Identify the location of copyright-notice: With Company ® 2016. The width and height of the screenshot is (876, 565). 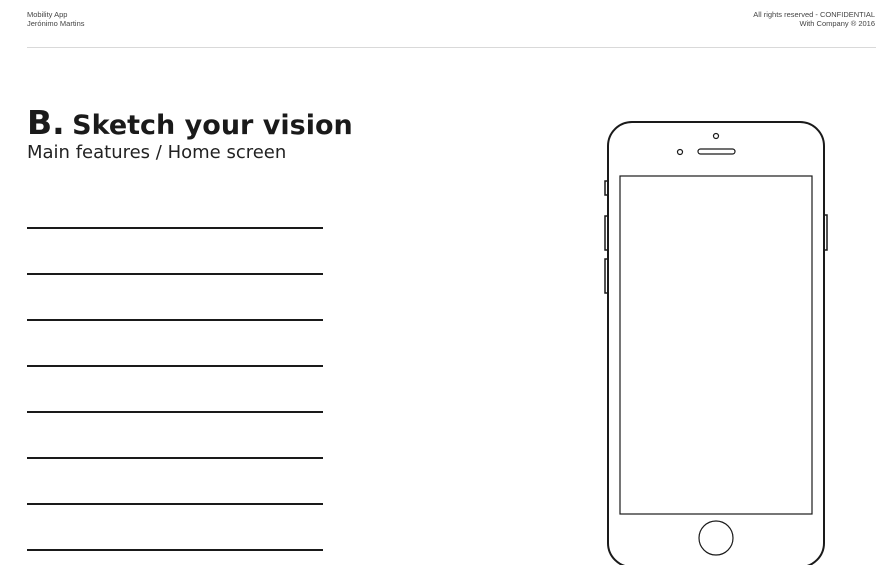
(837, 23).